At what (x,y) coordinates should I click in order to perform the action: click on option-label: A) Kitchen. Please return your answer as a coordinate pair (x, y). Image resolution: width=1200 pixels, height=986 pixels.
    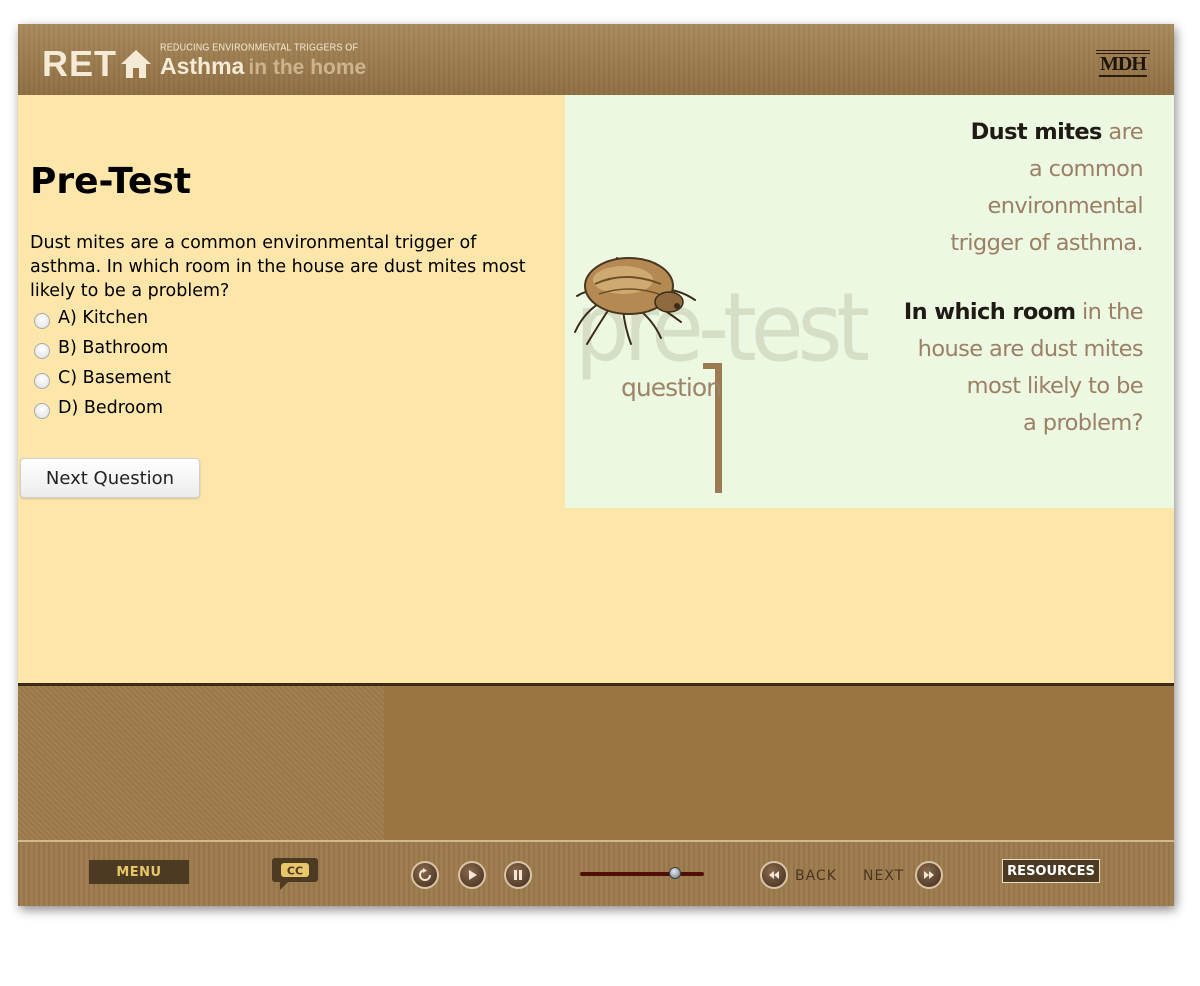
    Looking at the image, I should click on (103, 318).